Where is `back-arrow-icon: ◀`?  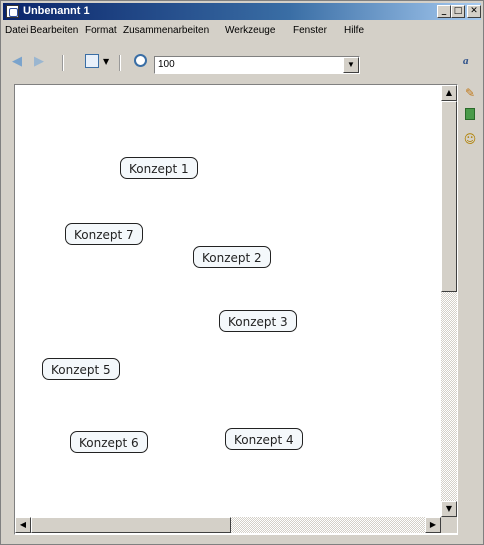 back-arrow-icon: ◀ is located at coordinates (17, 61).